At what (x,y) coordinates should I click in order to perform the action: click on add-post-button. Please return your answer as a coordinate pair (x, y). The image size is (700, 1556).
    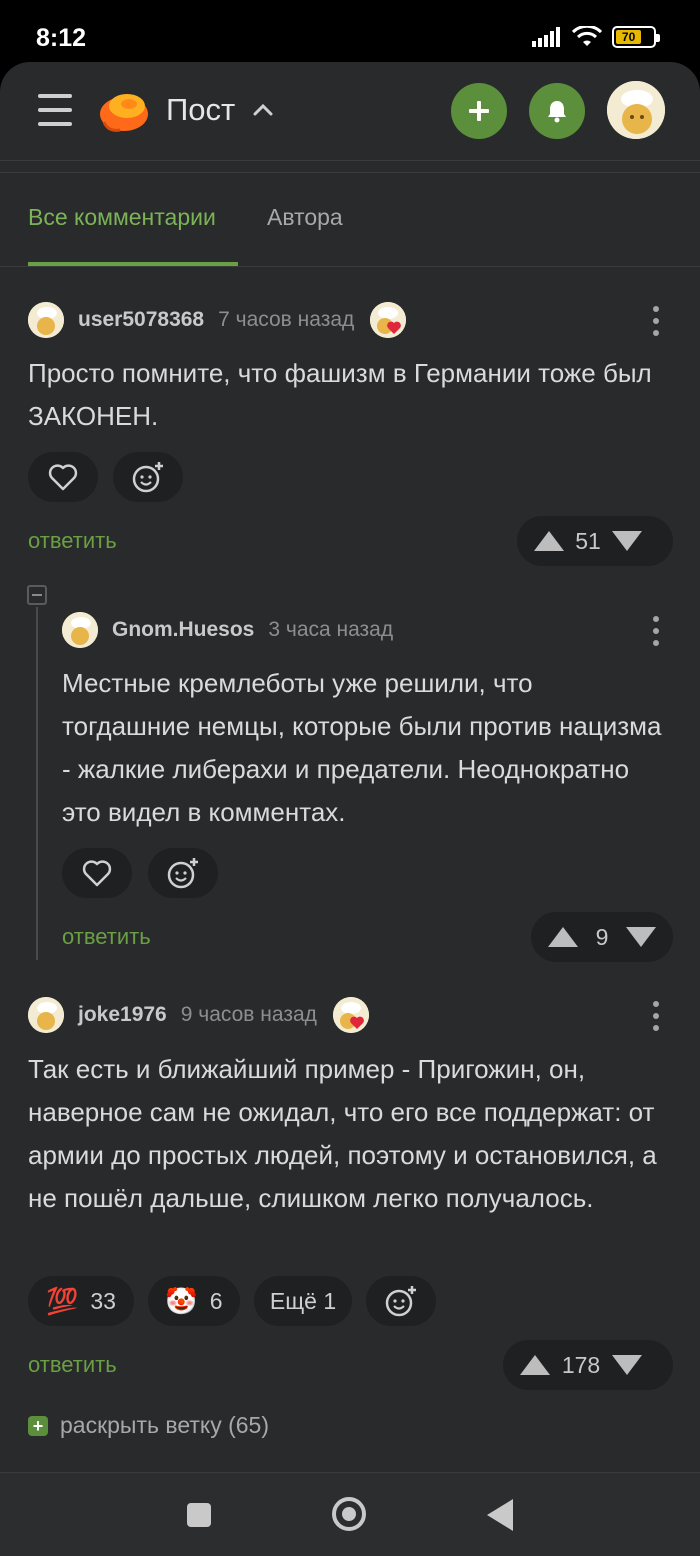
    Looking at the image, I should click on (479, 111).